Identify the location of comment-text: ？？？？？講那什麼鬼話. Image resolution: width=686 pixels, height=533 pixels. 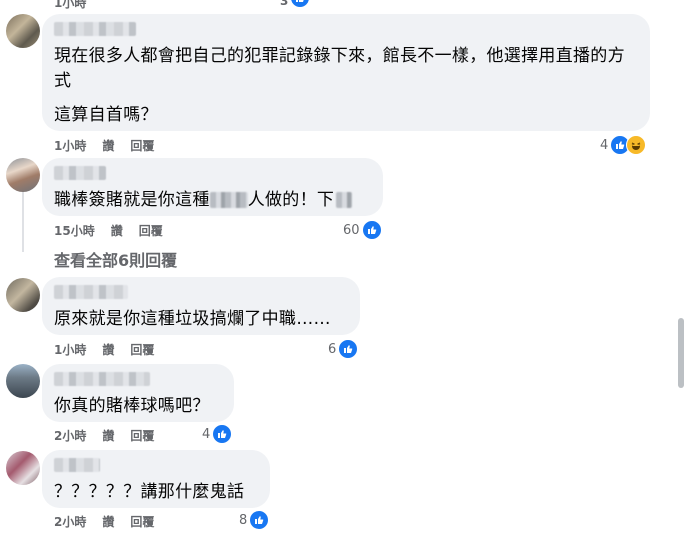
(156, 492).